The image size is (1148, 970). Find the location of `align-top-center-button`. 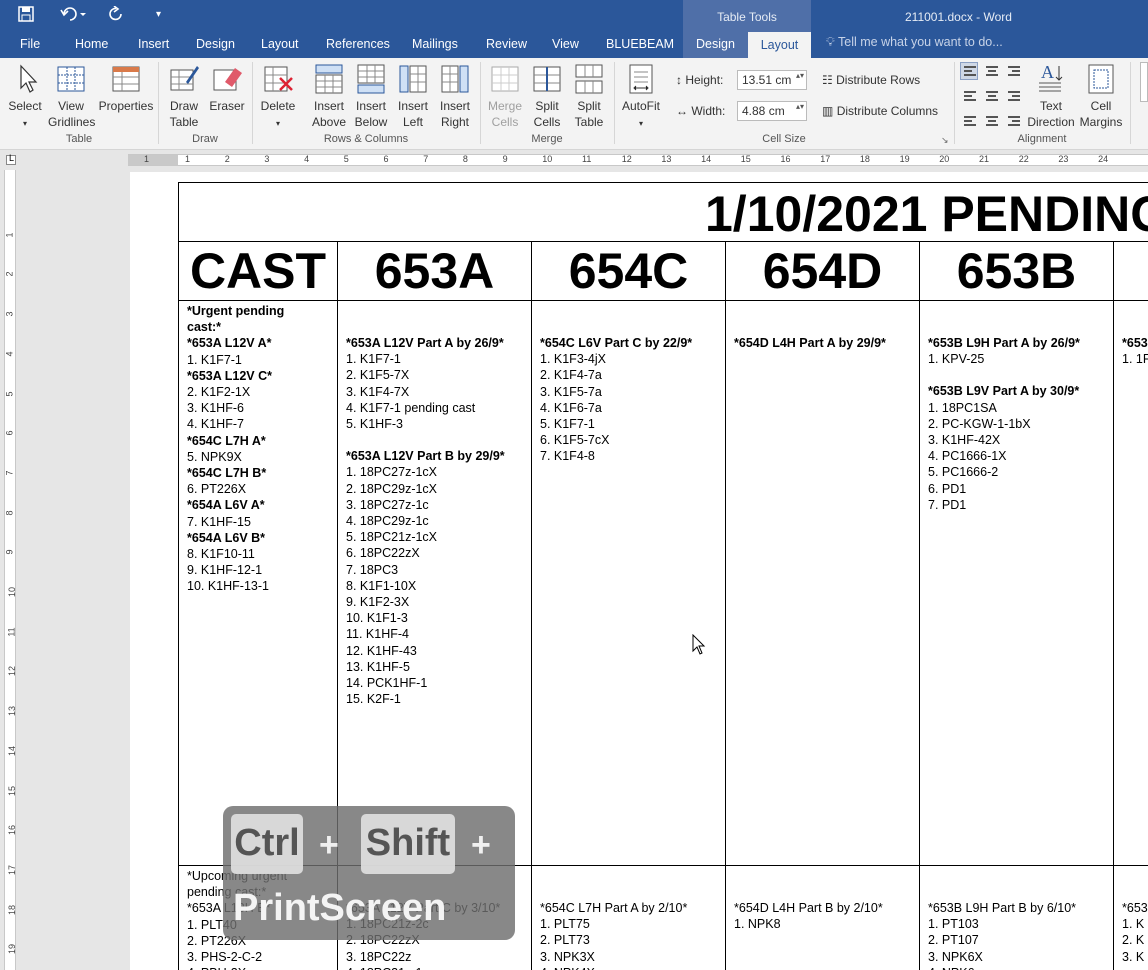

align-top-center-button is located at coordinates (991, 71).